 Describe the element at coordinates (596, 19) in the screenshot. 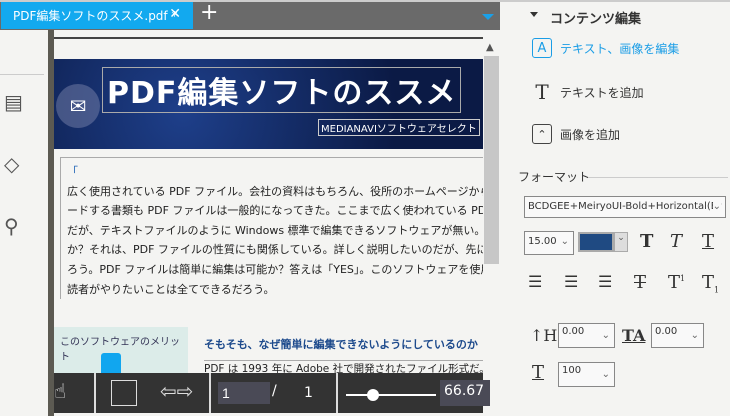

I see `section-title: コンテンツ編集` at that location.